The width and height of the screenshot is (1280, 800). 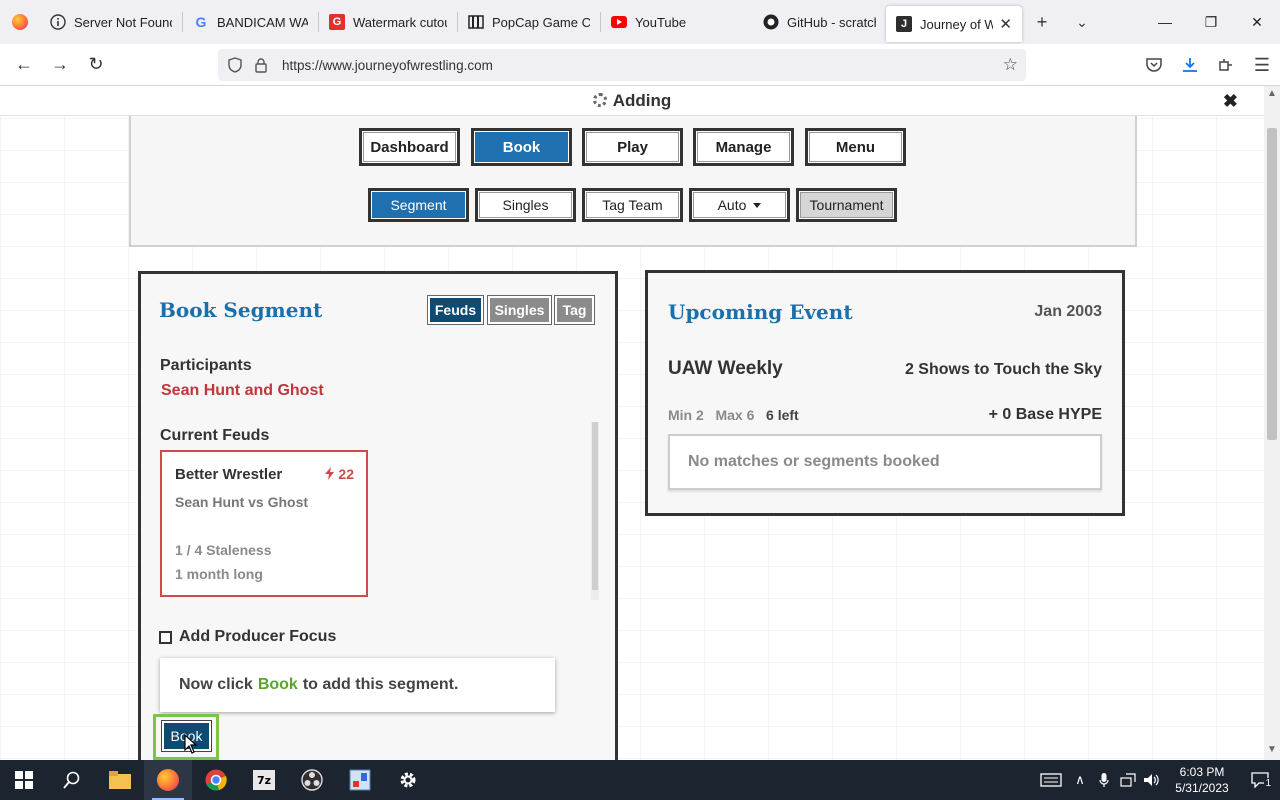 What do you see at coordinates (1202, 780) in the screenshot?
I see `system-clock: 6:03 PM 5/31/2023` at bounding box center [1202, 780].